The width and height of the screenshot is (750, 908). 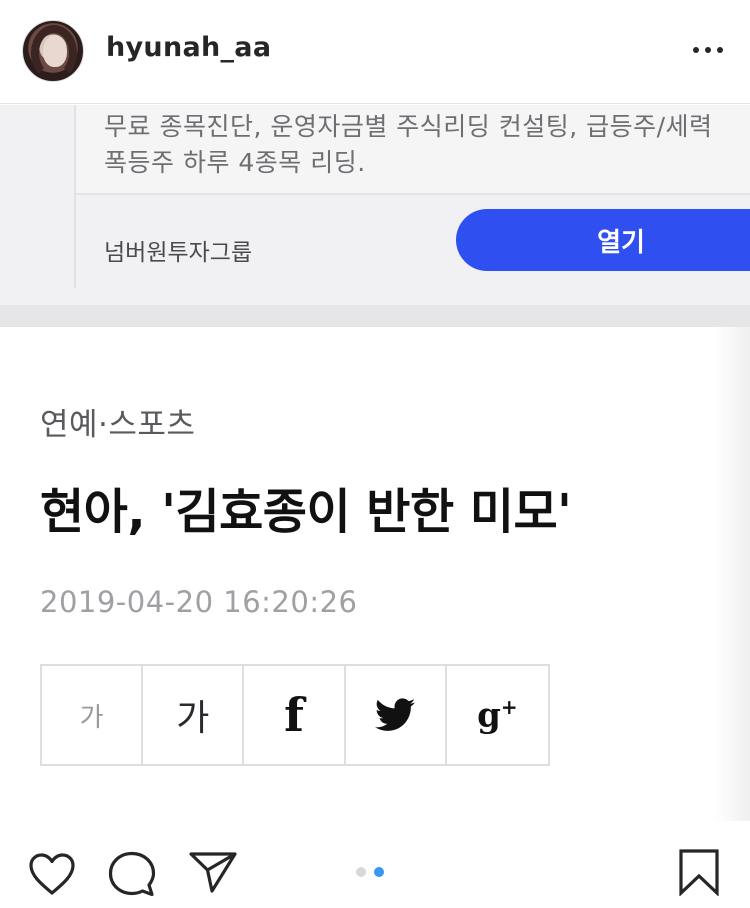 What do you see at coordinates (375, 52) in the screenshot?
I see `post-header: hyunah_aa` at bounding box center [375, 52].